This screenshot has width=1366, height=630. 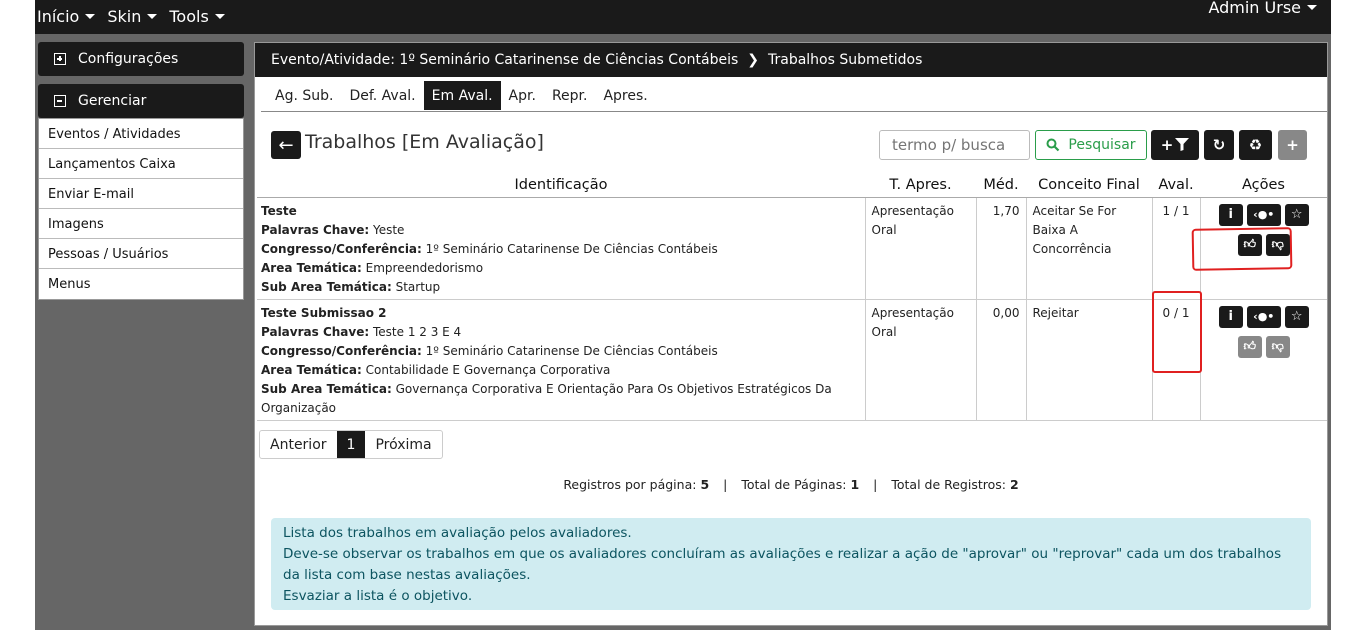 What do you see at coordinates (388, 229) in the screenshot?
I see `keywords-value: Yeste` at bounding box center [388, 229].